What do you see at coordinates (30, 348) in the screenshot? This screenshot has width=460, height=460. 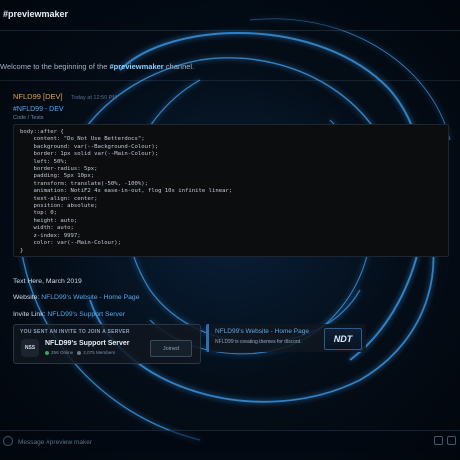 I see `server-icon: NSS` at bounding box center [30, 348].